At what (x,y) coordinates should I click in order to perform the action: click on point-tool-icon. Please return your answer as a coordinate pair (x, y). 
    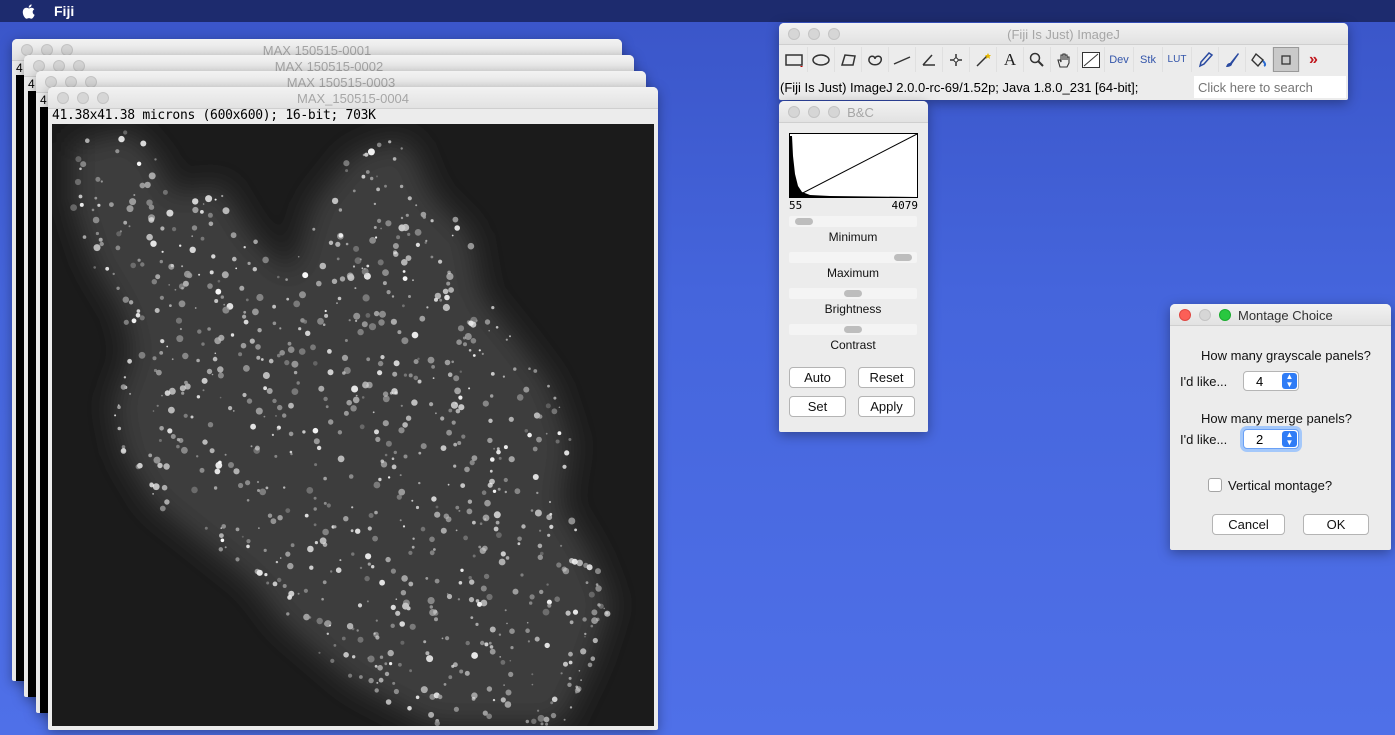
    Looking at the image, I should click on (956, 59).